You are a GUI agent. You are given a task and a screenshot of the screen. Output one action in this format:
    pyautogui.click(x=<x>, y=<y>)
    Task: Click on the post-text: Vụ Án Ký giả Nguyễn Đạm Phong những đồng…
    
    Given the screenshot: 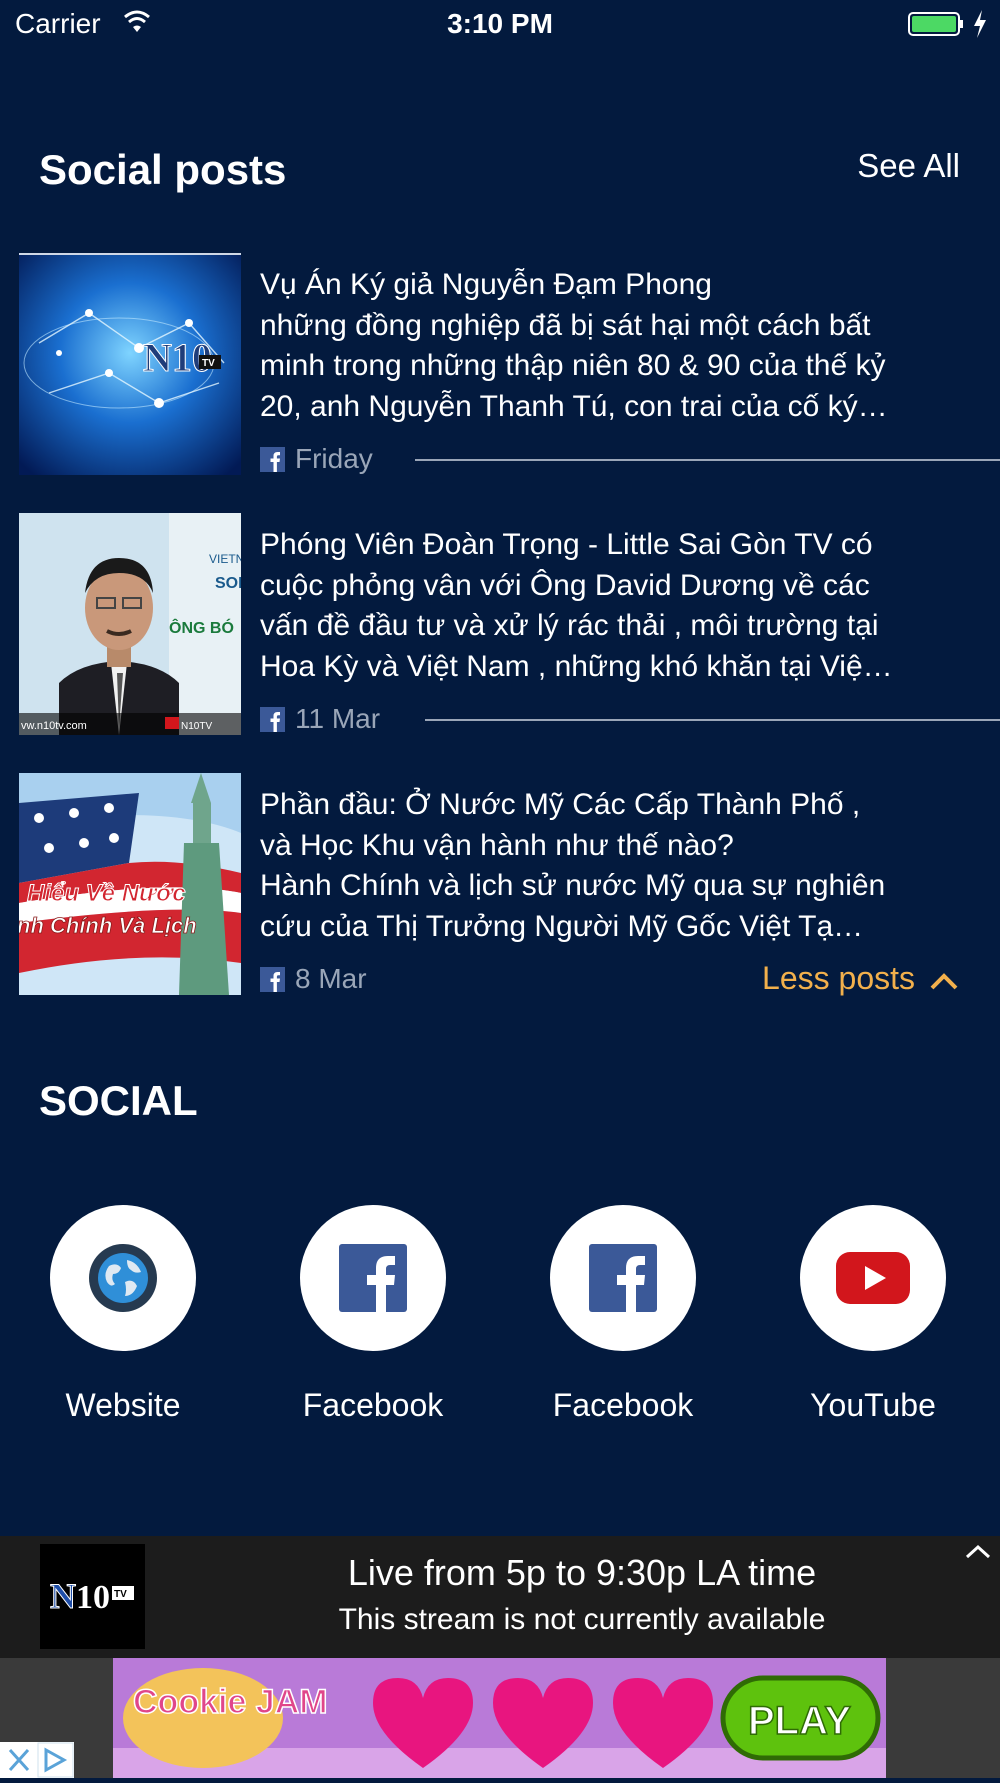 What is the action you would take?
    pyautogui.click(x=627, y=346)
    